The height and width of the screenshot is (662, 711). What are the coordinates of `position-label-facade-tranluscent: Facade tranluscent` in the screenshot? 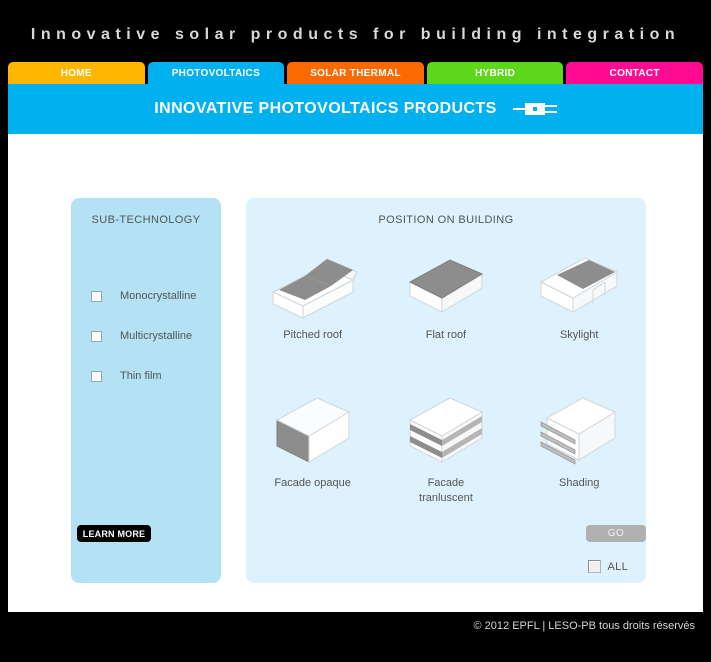 It's located at (446, 490).